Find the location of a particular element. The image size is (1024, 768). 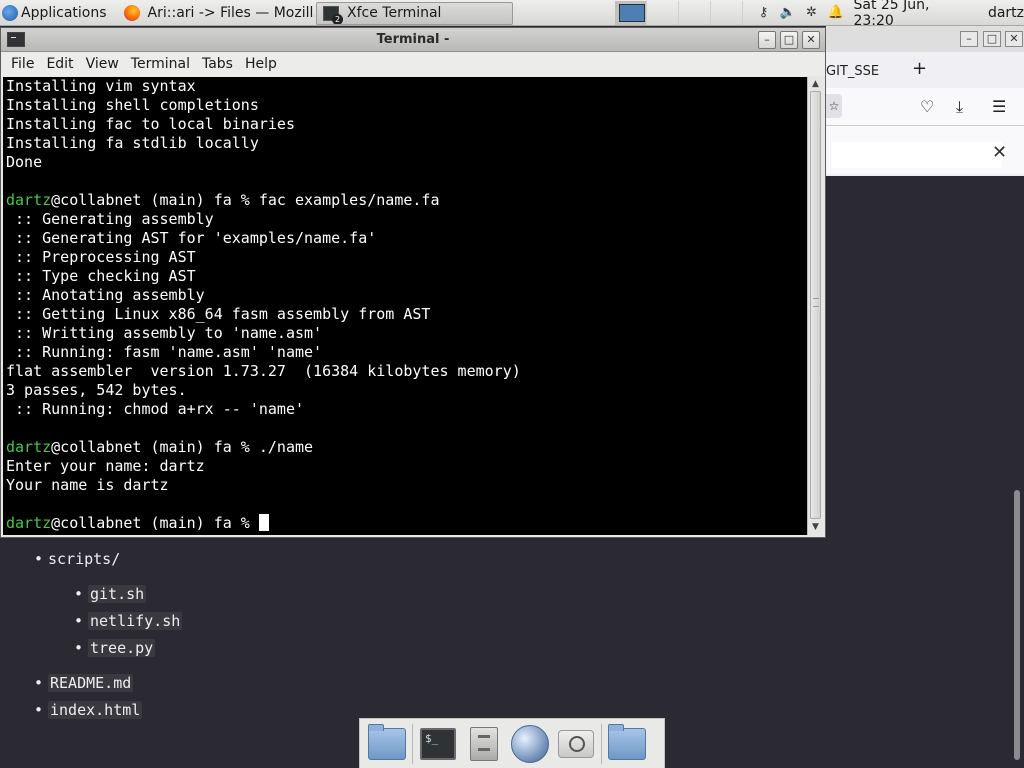

firefox-tab: GIT_SSE is located at coordinates (852, 71).